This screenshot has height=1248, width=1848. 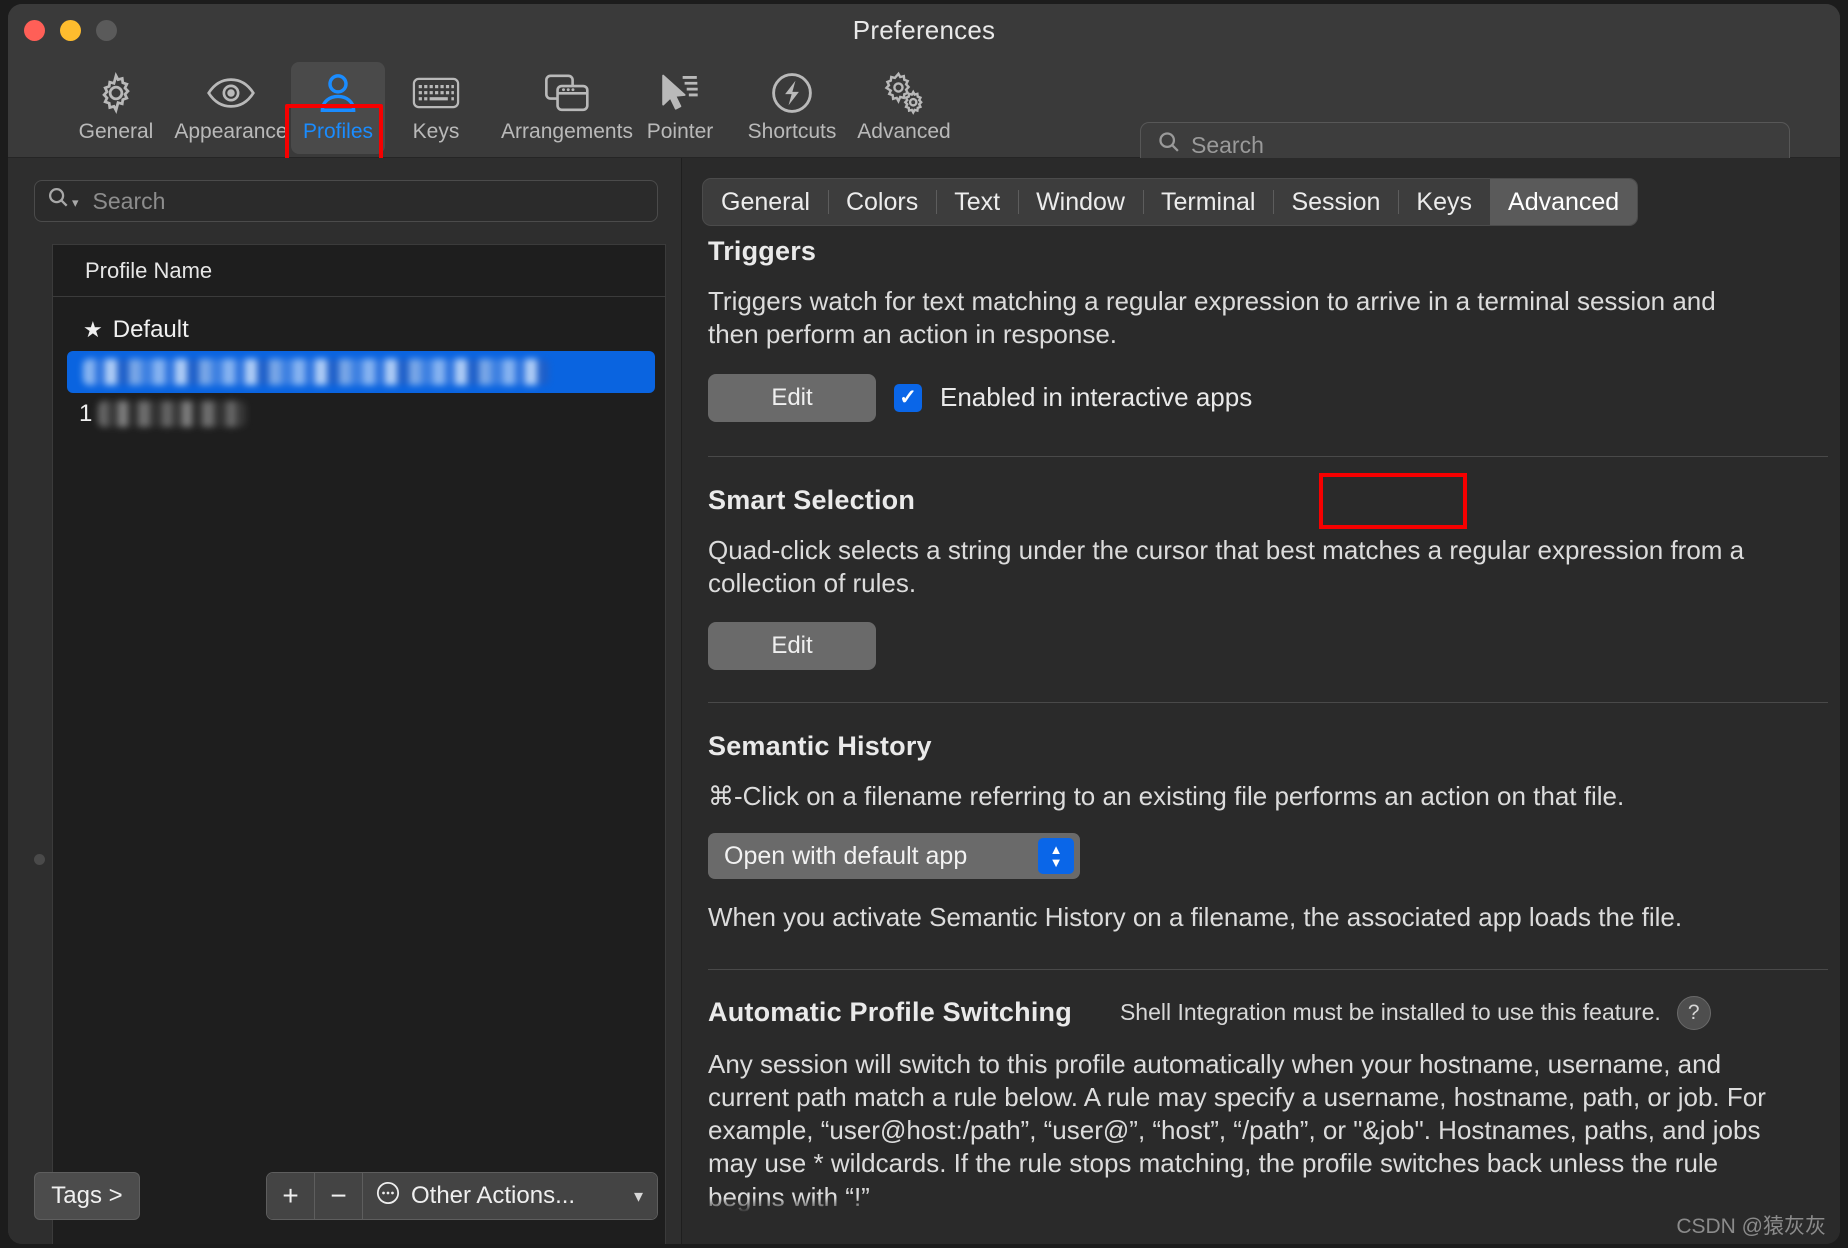 What do you see at coordinates (890, 1012) in the screenshot?
I see `section-title: Automatic Profile Switching` at bounding box center [890, 1012].